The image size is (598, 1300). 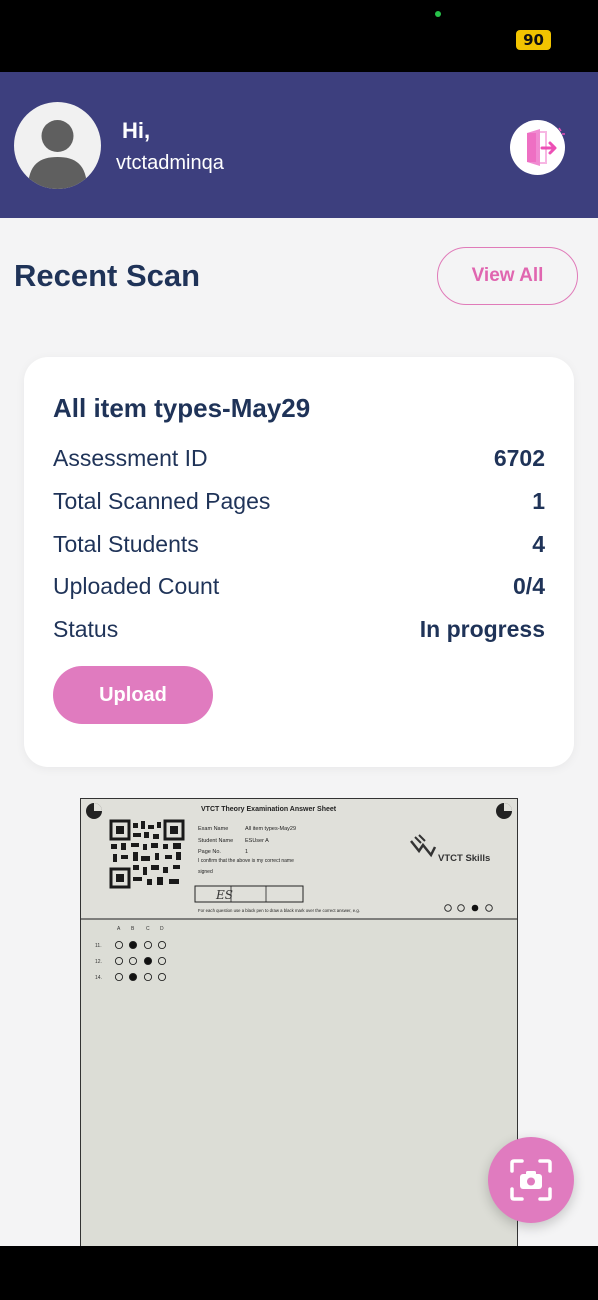 I want to click on username-text: vtctadminqa, so click(x=170, y=163).